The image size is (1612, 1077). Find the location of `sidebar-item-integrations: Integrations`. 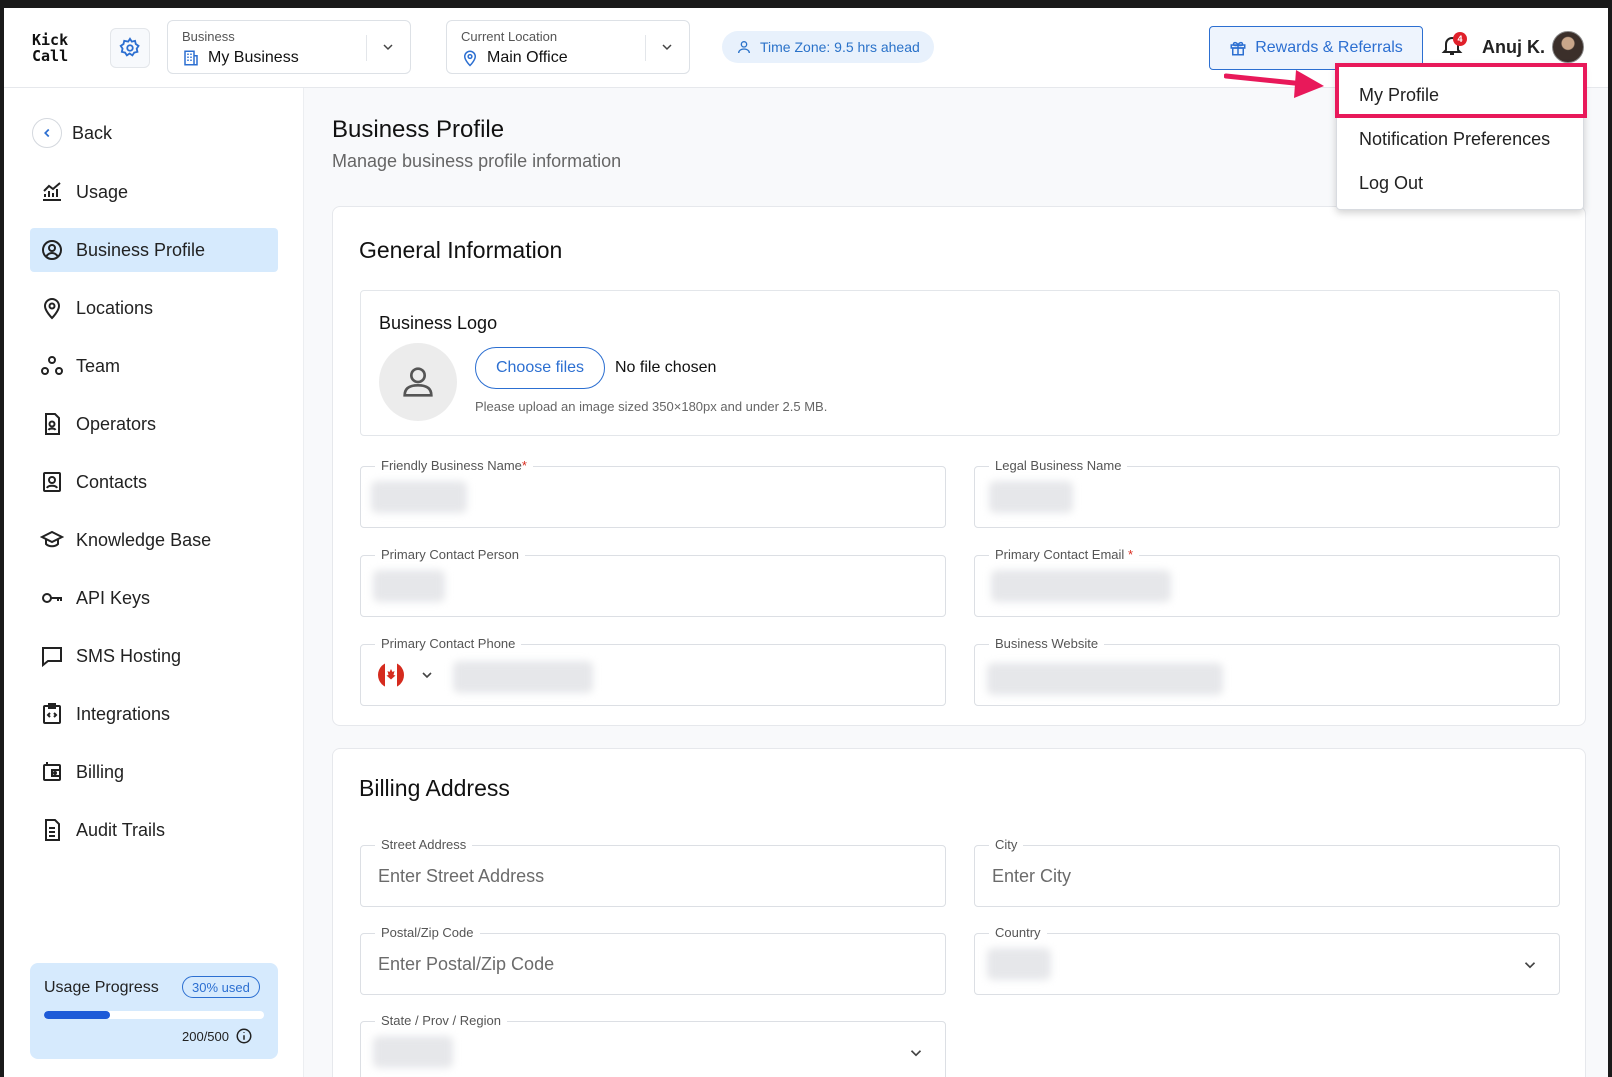

sidebar-item-integrations: Integrations is located at coordinates (154, 714).